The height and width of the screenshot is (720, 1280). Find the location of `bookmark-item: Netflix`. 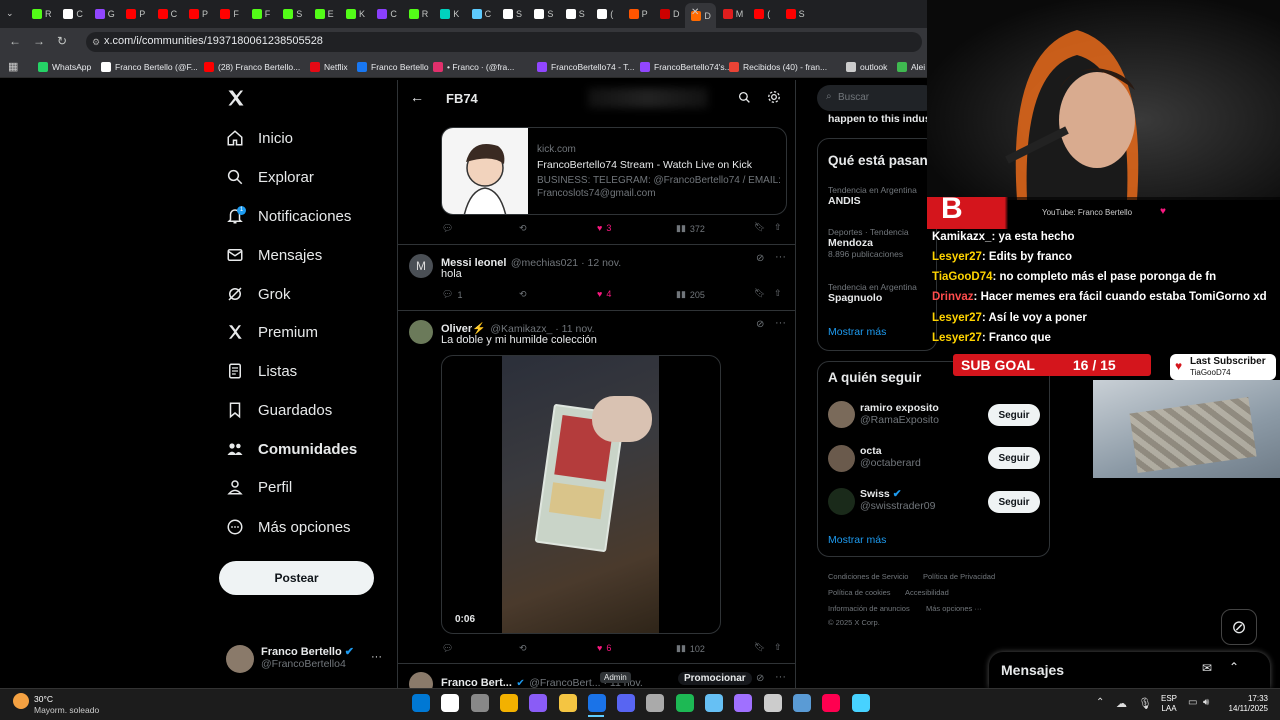

bookmark-item: Netflix is located at coordinates (329, 67).